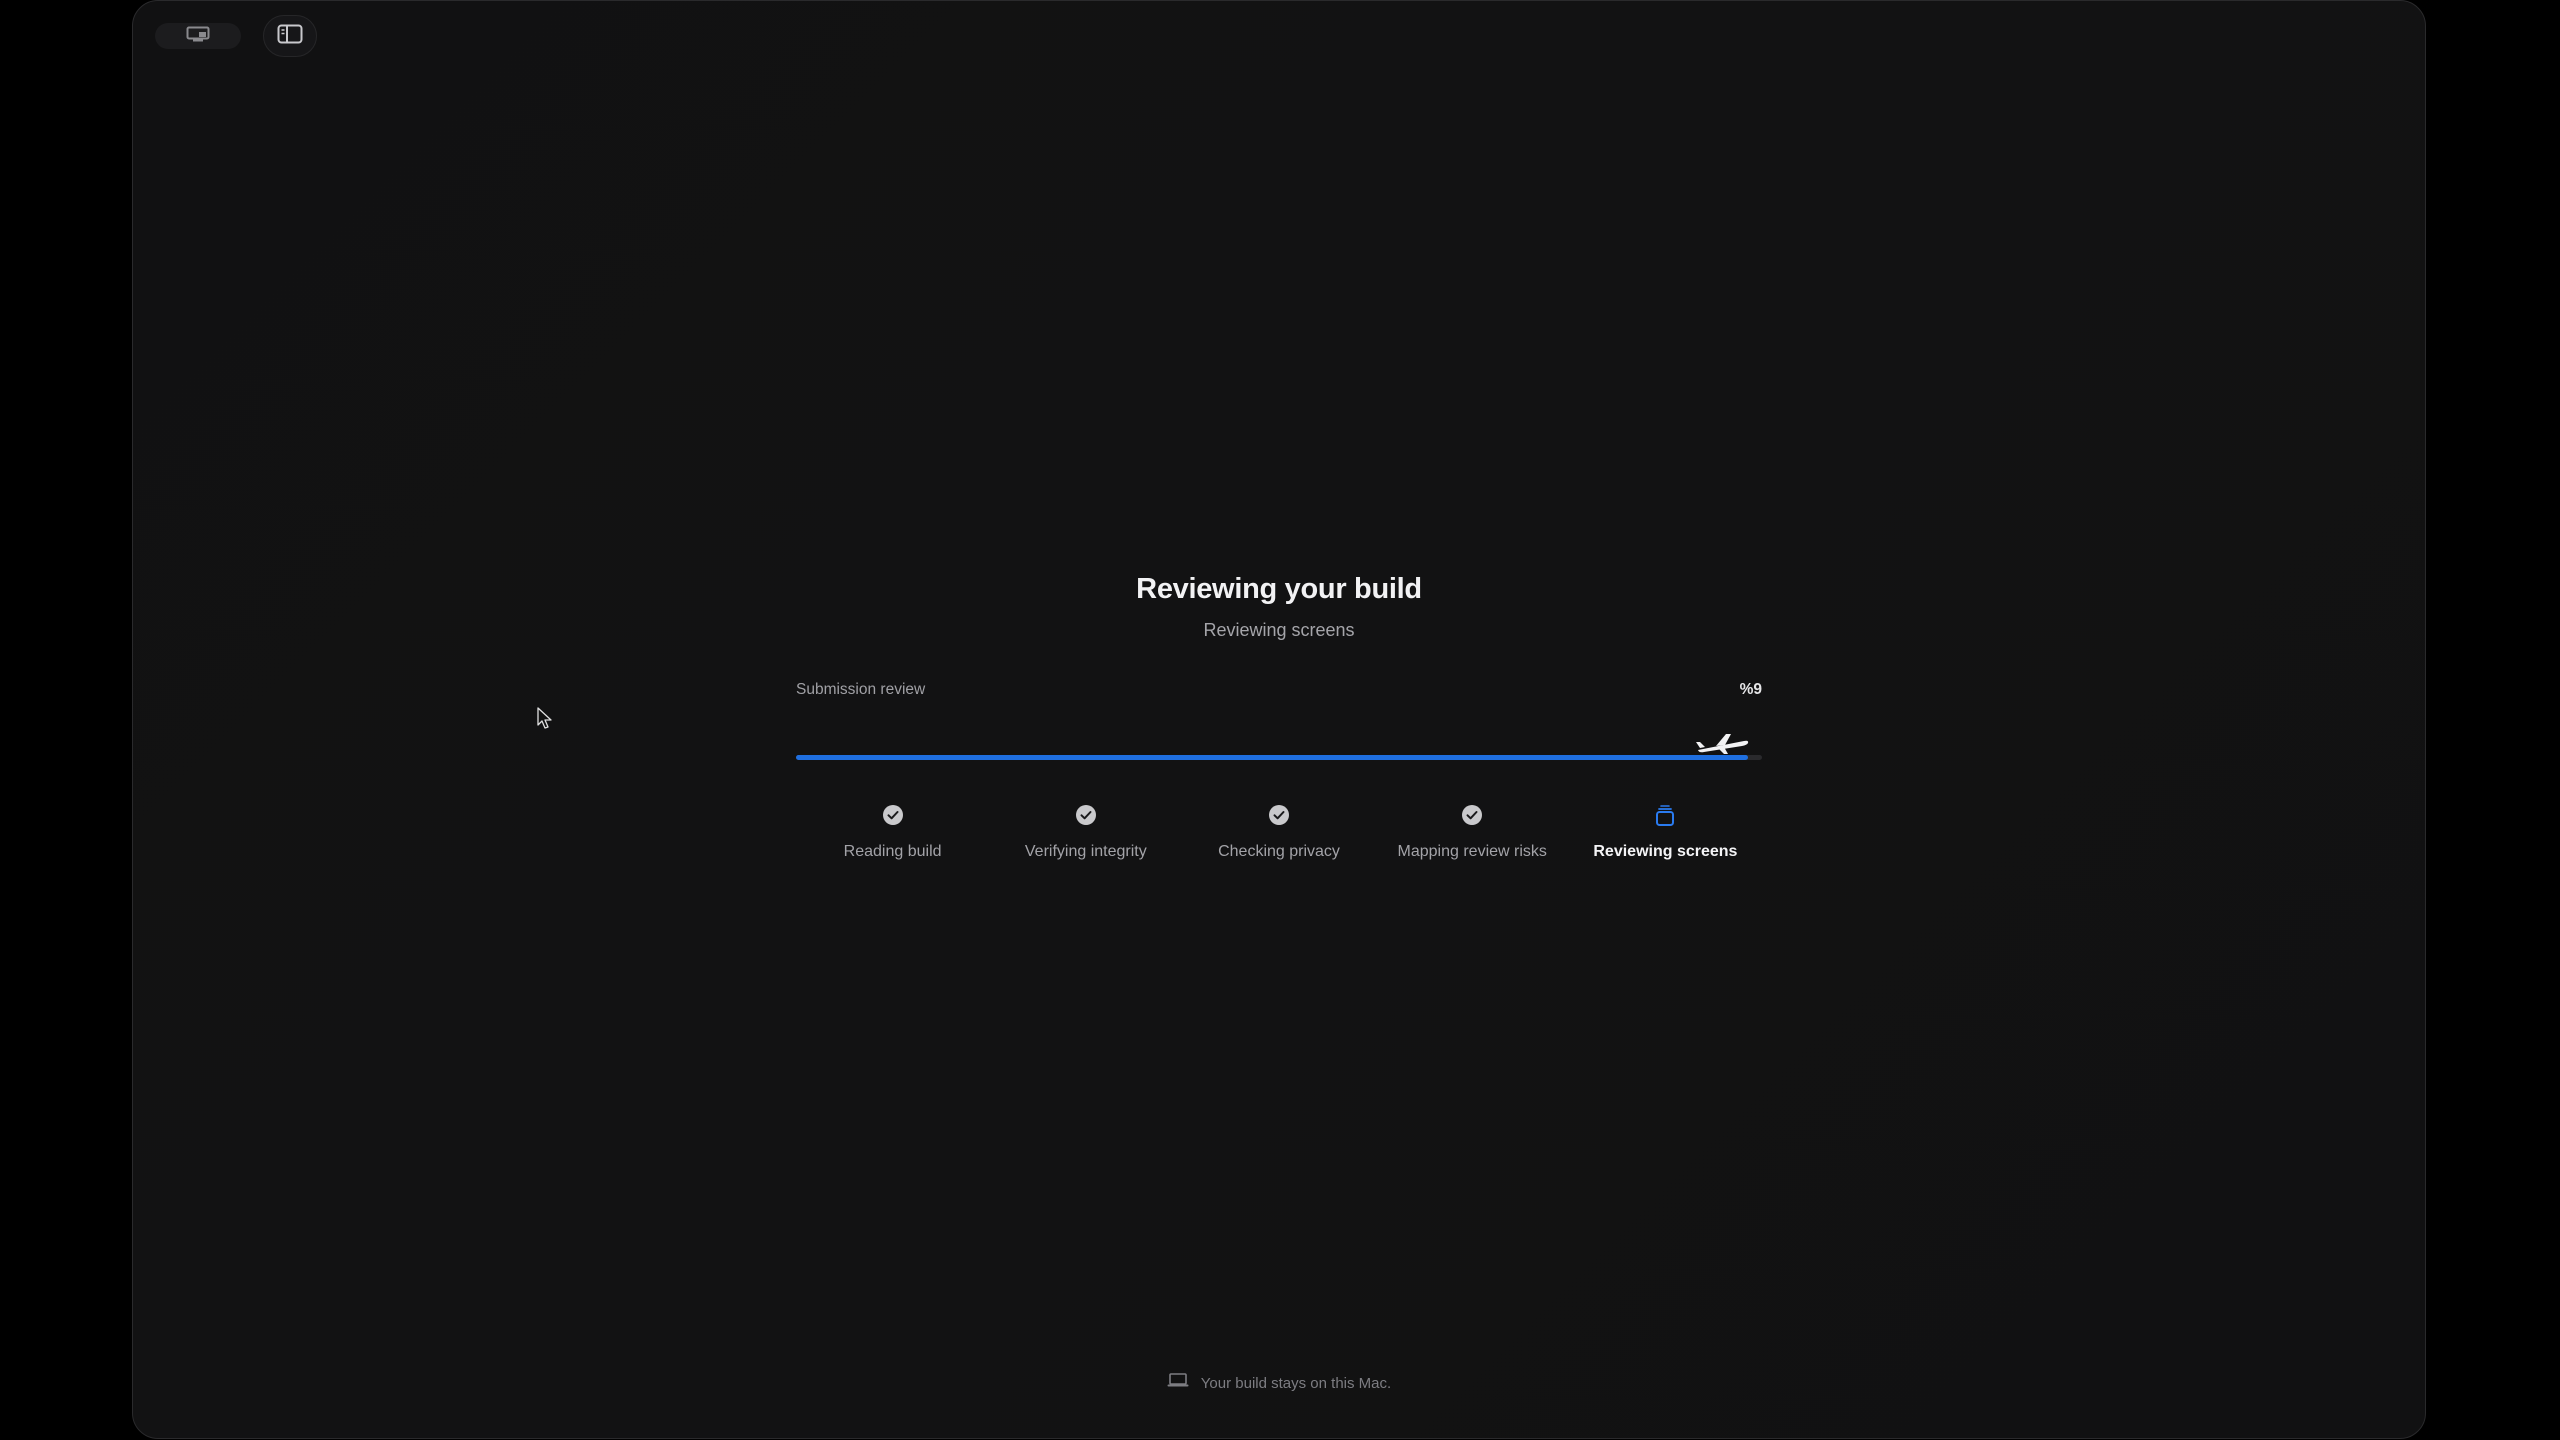 This screenshot has height=1440, width=2560. What do you see at coordinates (1296, 1383) in the screenshot?
I see `footer-text: Your build stays on this Mac.` at bounding box center [1296, 1383].